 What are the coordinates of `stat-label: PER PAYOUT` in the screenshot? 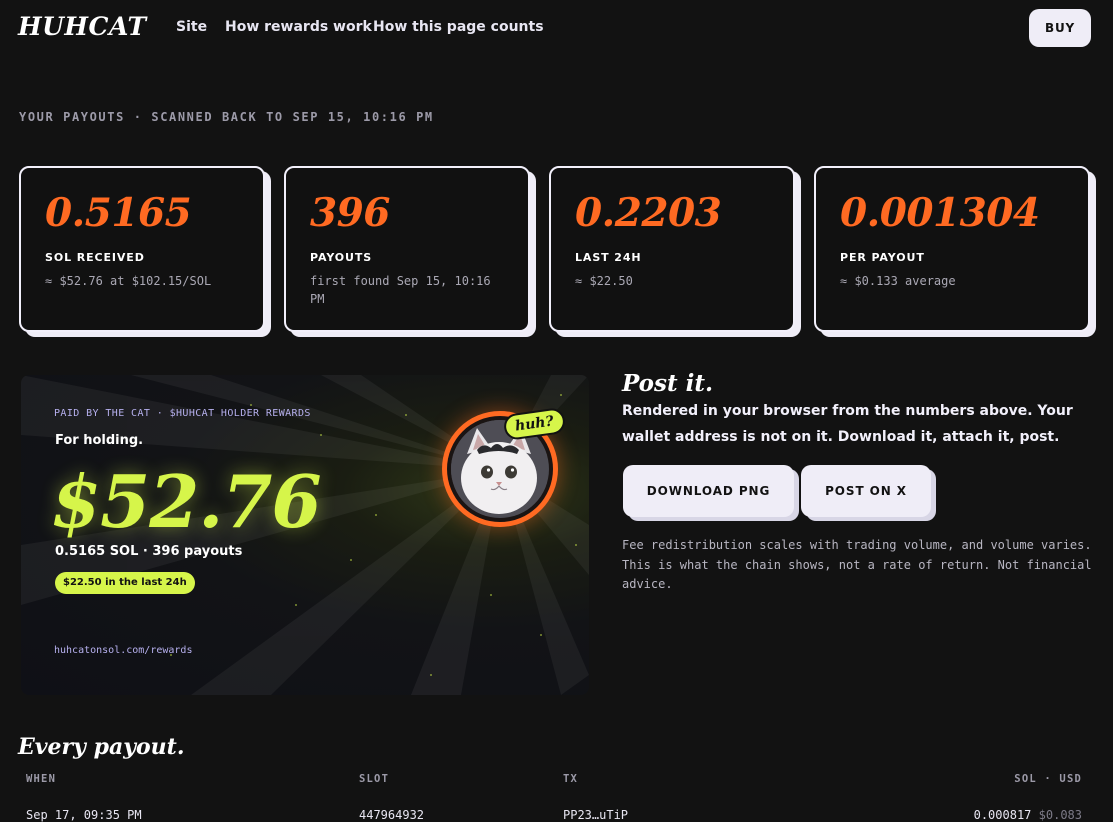 It's located at (882, 257).